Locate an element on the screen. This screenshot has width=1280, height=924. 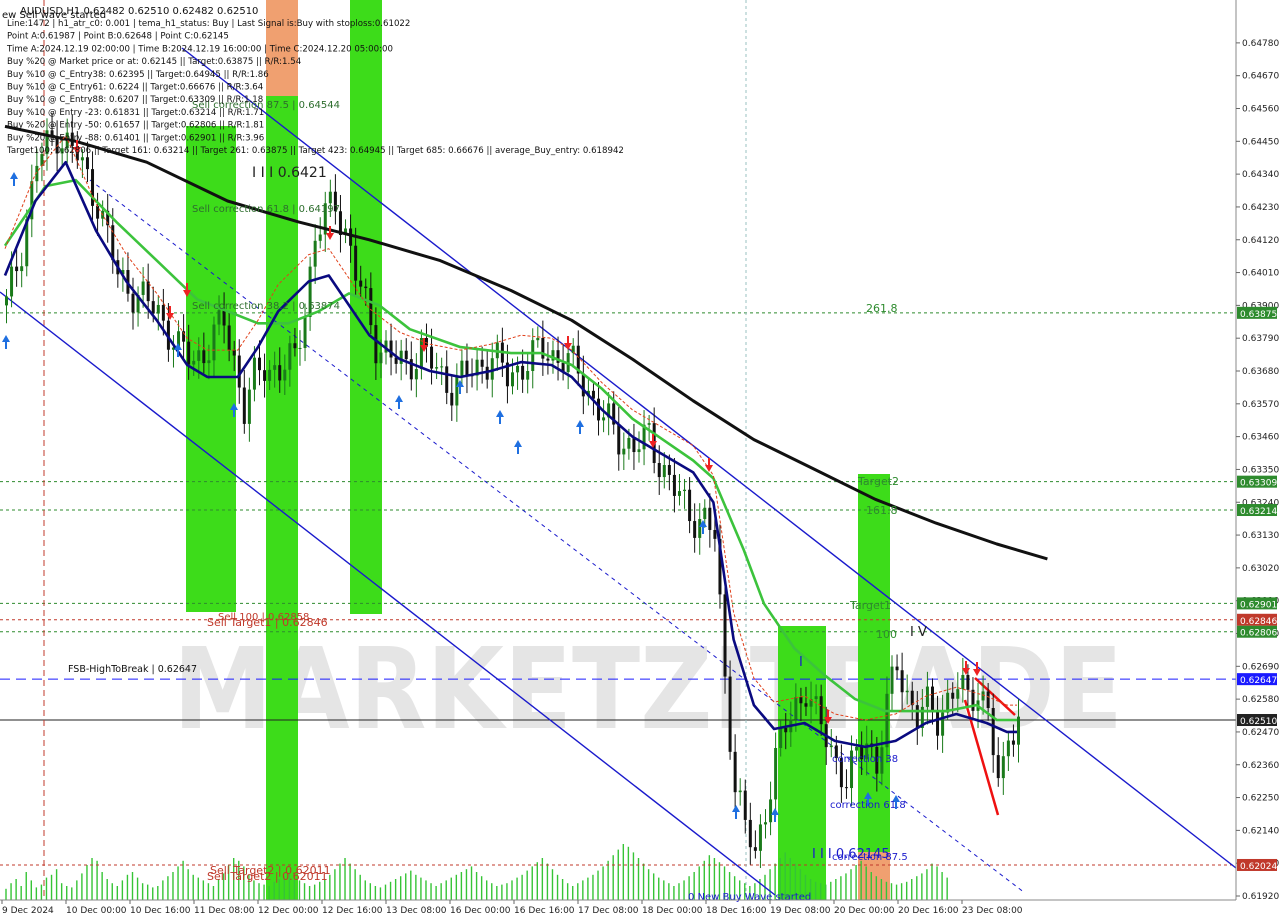
y-tick-label: 0.63790 is located at coordinates (1260, 339).